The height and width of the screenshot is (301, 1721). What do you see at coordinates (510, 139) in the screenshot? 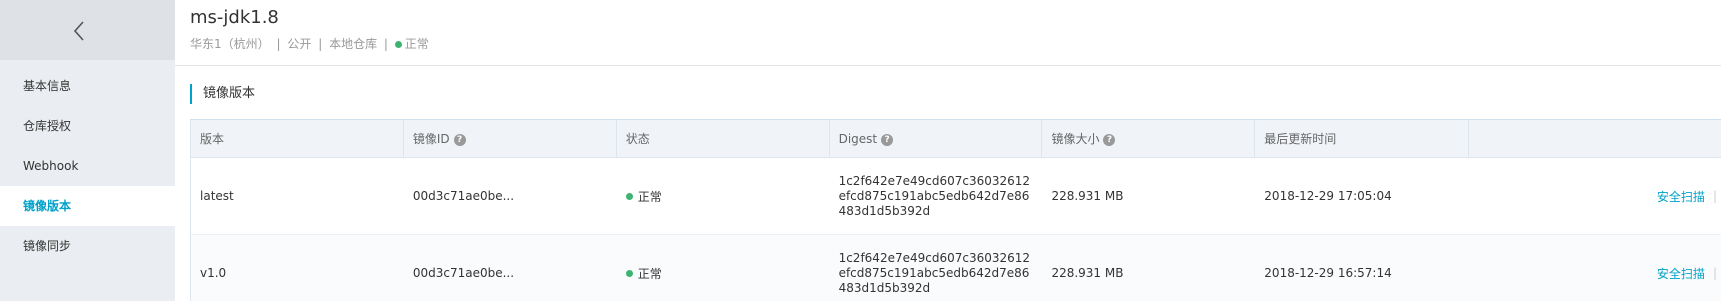
I see `column-header-image-id: 镜像ID?` at bounding box center [510, 139].